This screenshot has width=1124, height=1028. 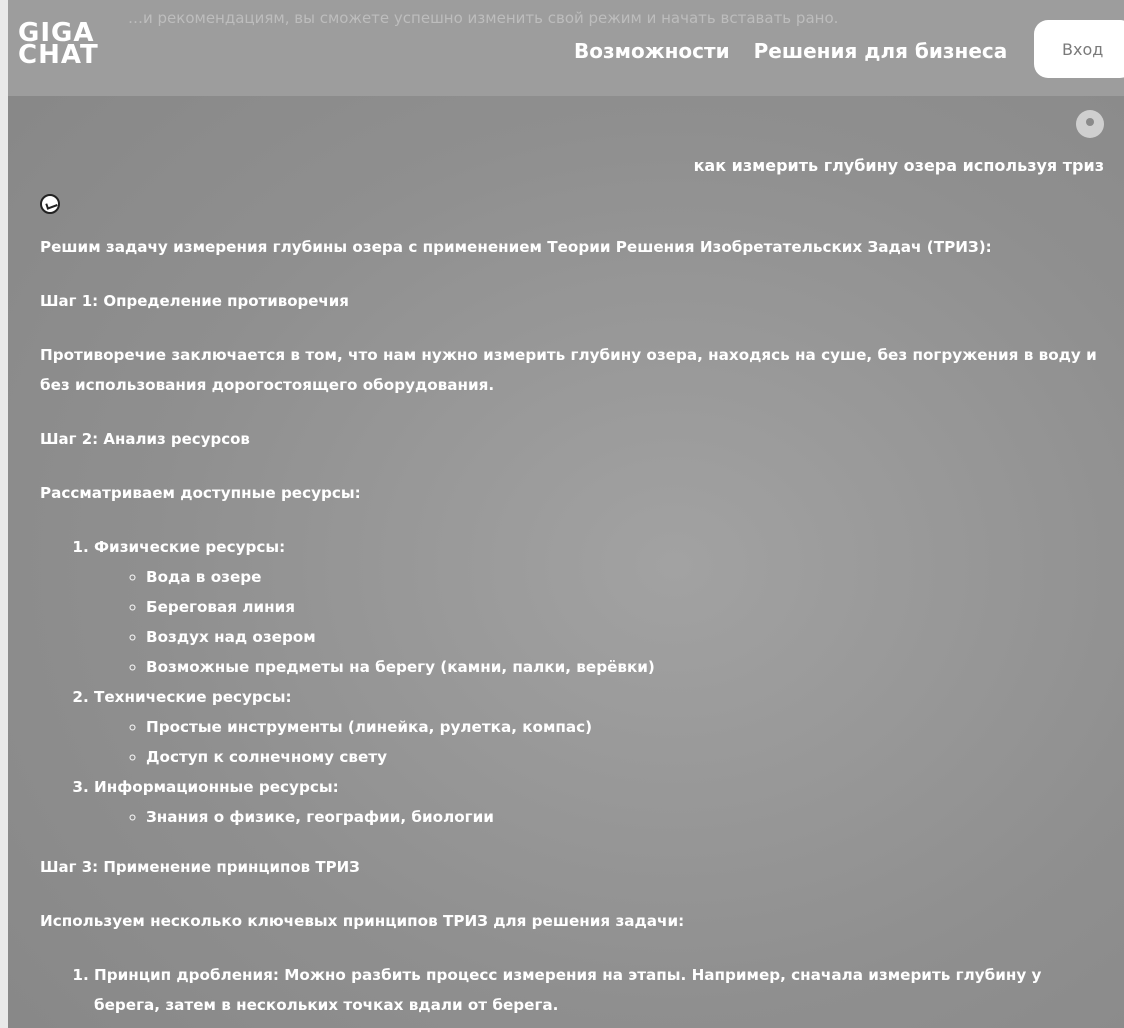 I want to click on nav-features: Возможности, so click(x=652, y=51).